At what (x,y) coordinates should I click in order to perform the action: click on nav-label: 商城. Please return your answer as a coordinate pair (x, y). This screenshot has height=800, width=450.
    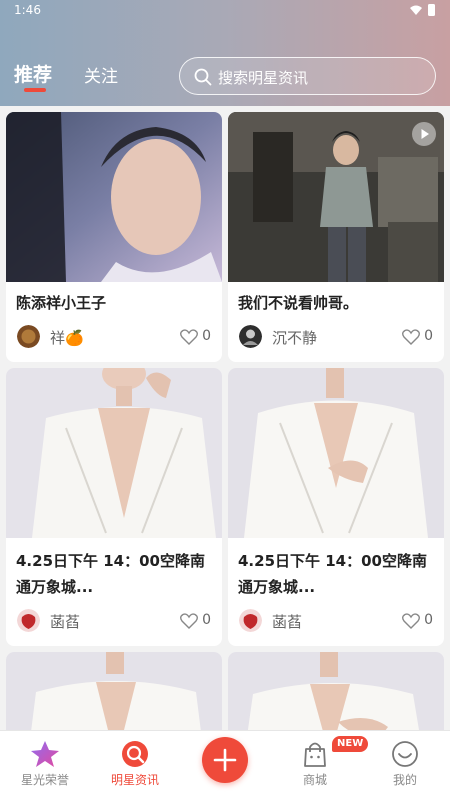
    Looking at the image, I should click on (314, 780).